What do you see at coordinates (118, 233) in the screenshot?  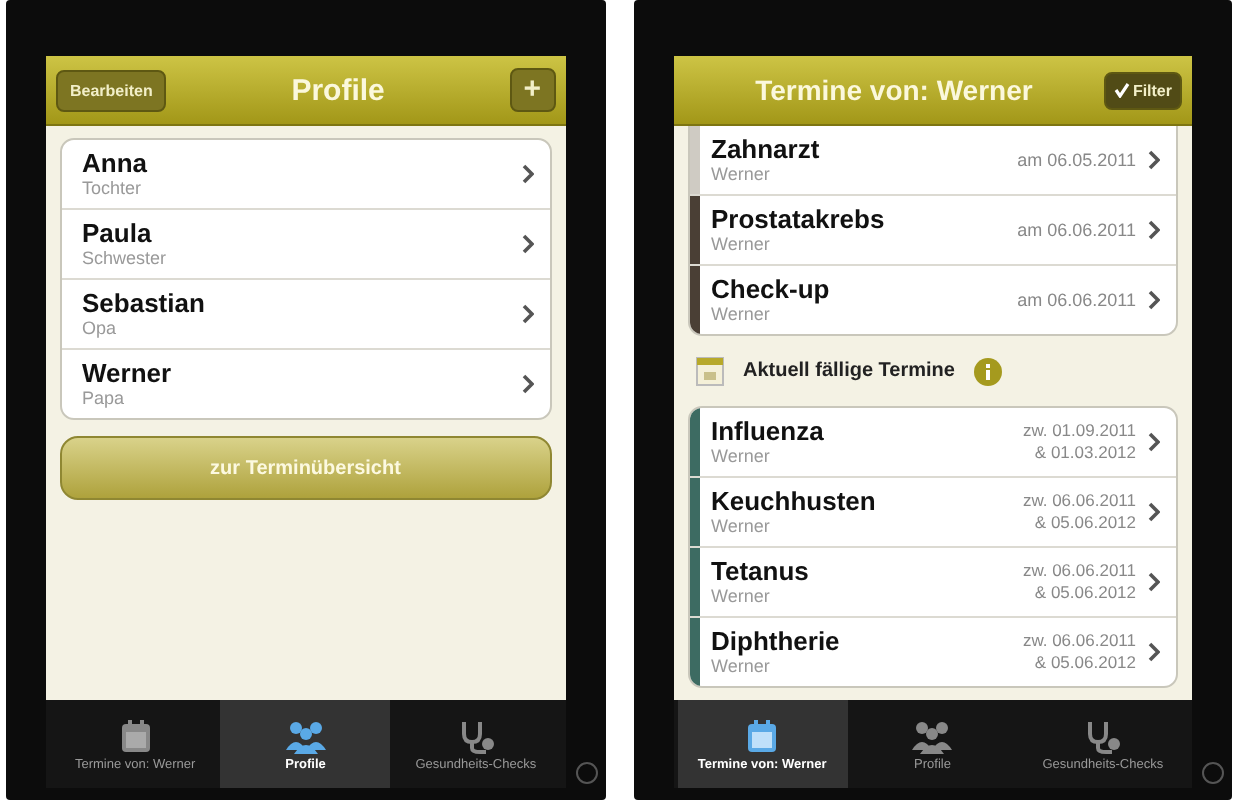 I see `profile-name: Paula` at bounding box center [118, 233].